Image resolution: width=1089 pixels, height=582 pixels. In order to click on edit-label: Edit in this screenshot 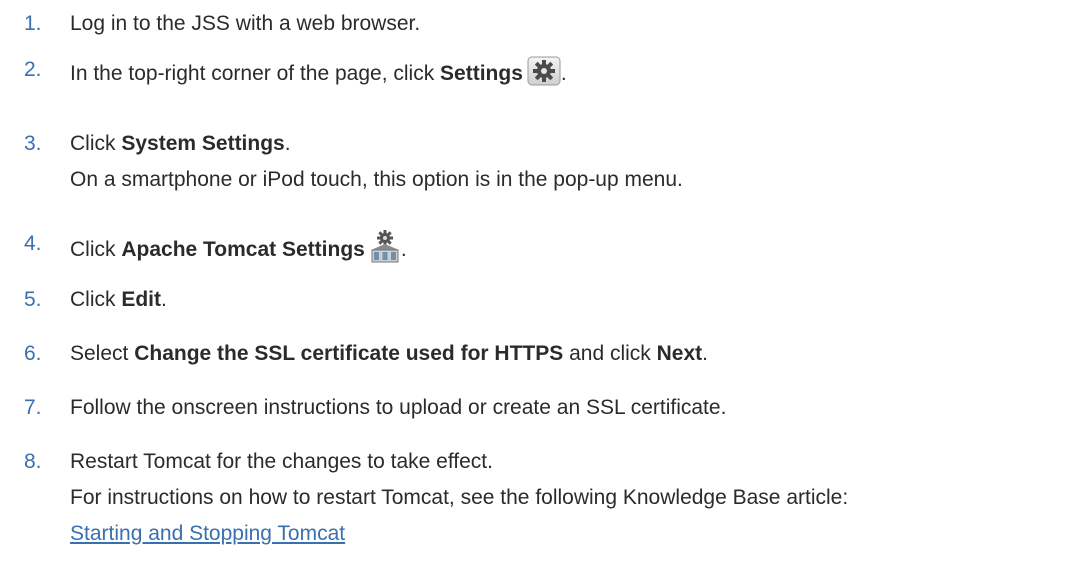, I will do `click(141, 299)`.